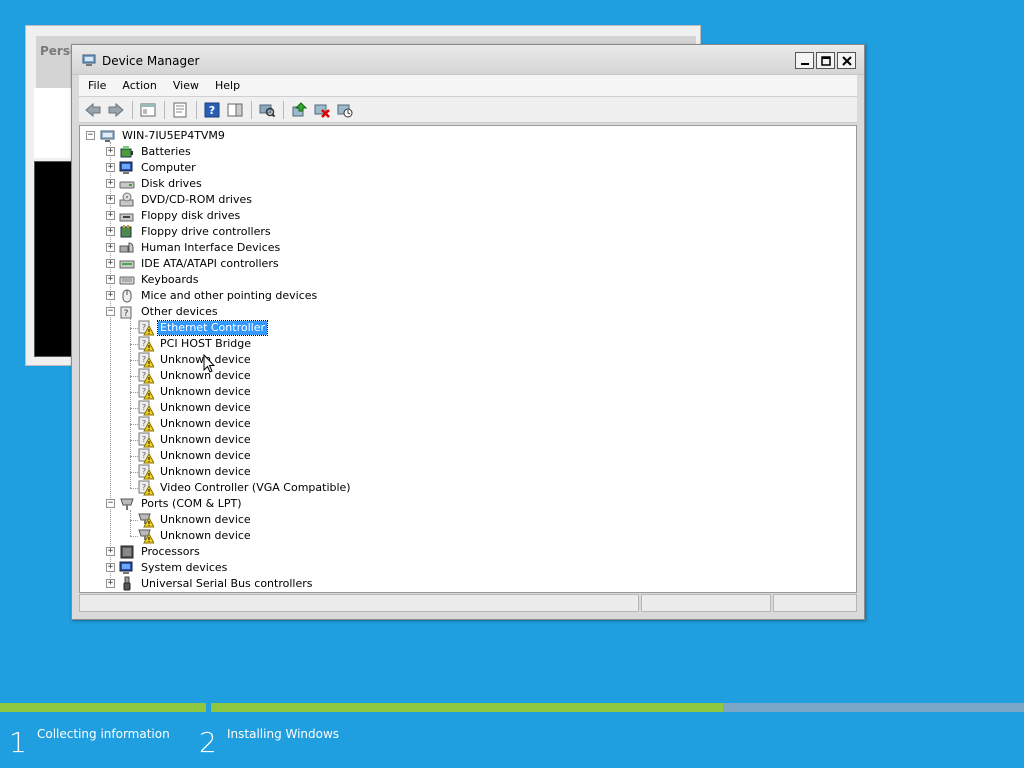 The height and width of the screenshot is (768, 1024). What do you see at coordinates (467, 707) in the screenshot?
I see `step2-progress-fill` at bounding box center [467, 707].